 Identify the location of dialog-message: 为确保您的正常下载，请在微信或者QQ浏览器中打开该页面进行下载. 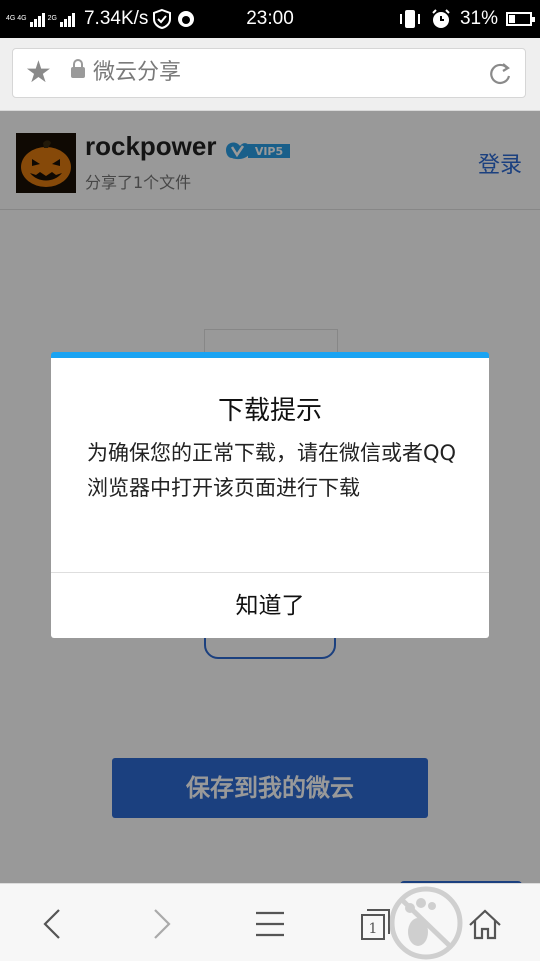
(272, 470).